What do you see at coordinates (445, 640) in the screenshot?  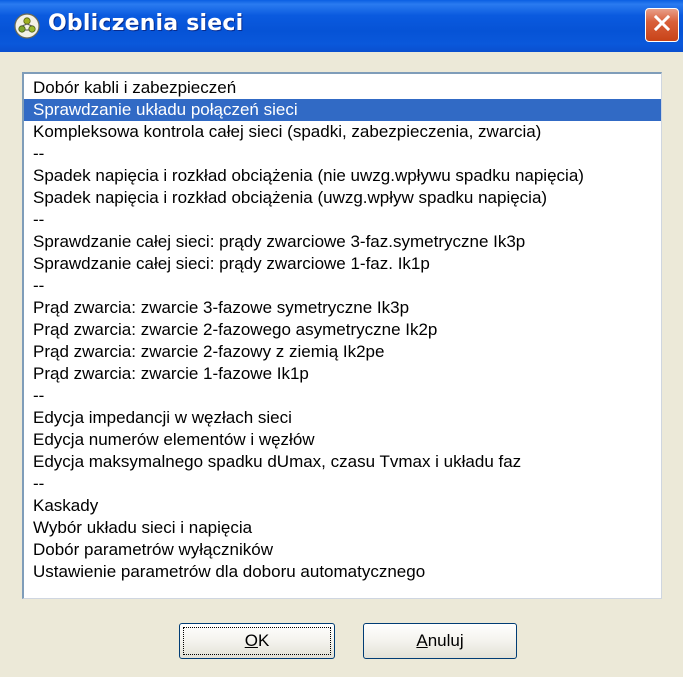 I see `cancel-button-label: nuluj` at bounding box center [445, 640].